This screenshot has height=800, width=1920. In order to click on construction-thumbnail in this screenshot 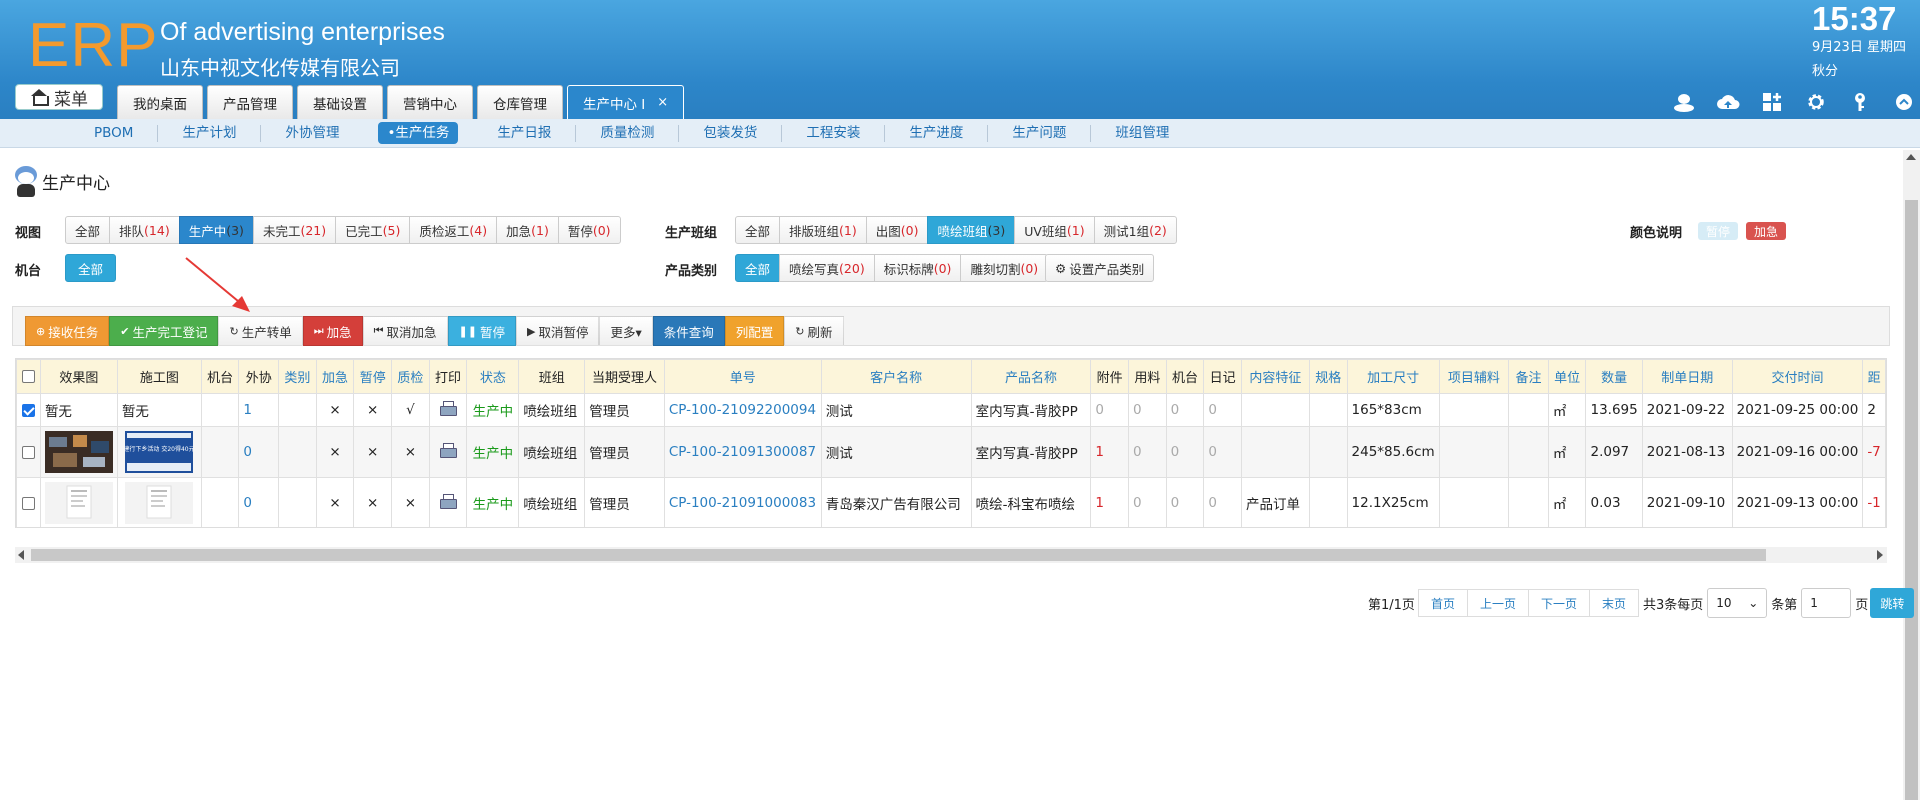, I will do `click(159, 503)`.